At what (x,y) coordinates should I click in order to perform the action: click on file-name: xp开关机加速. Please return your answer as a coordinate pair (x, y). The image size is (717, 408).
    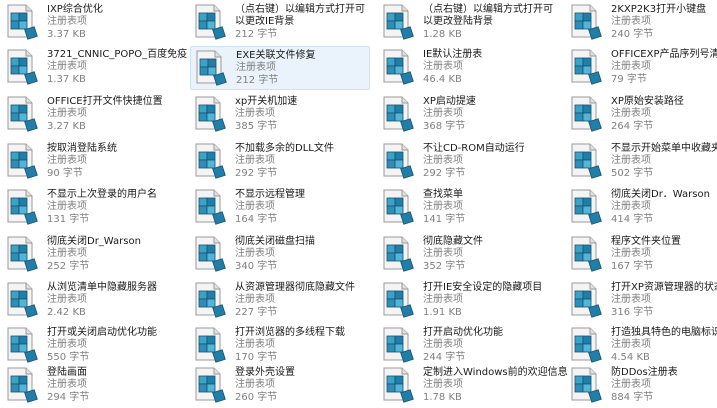
    Looking at the image, I should click on (266, 101).